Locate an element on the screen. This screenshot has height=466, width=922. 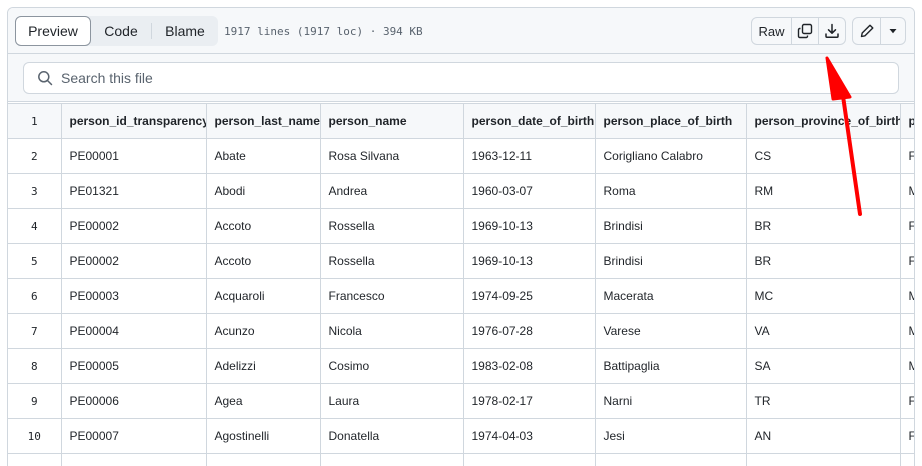
table-cell: Cosimo is located at coordinates (391, 366).